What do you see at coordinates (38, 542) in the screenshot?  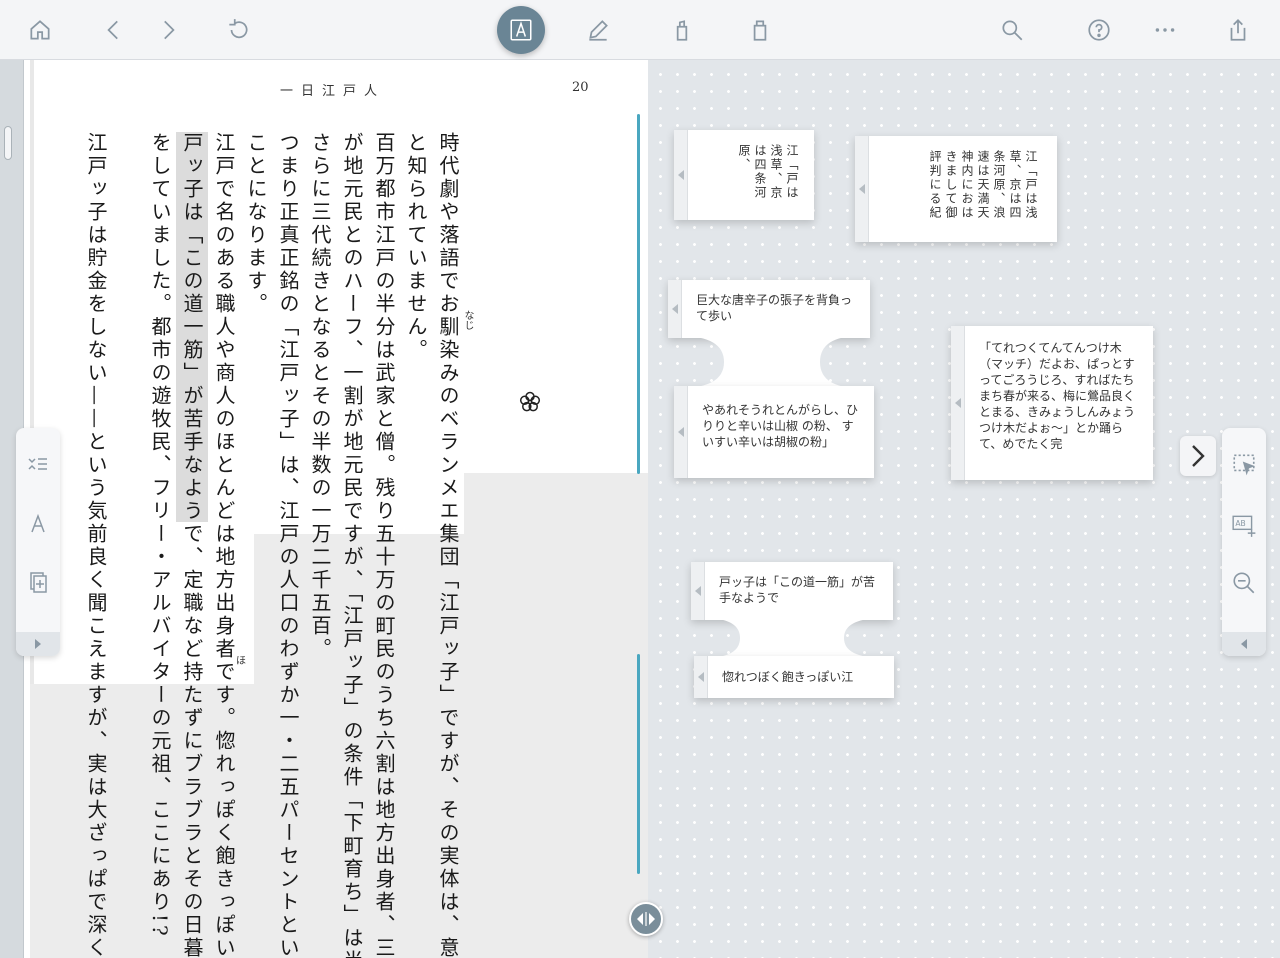 I see `left-tool-panel` at bounding box center [38, 542].